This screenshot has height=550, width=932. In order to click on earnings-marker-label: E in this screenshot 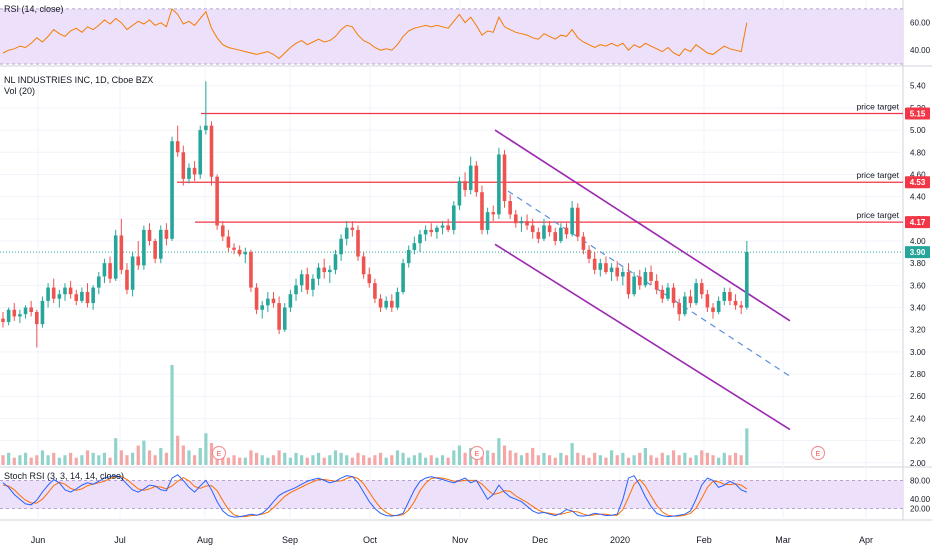, I will do `click(818, 454)`.